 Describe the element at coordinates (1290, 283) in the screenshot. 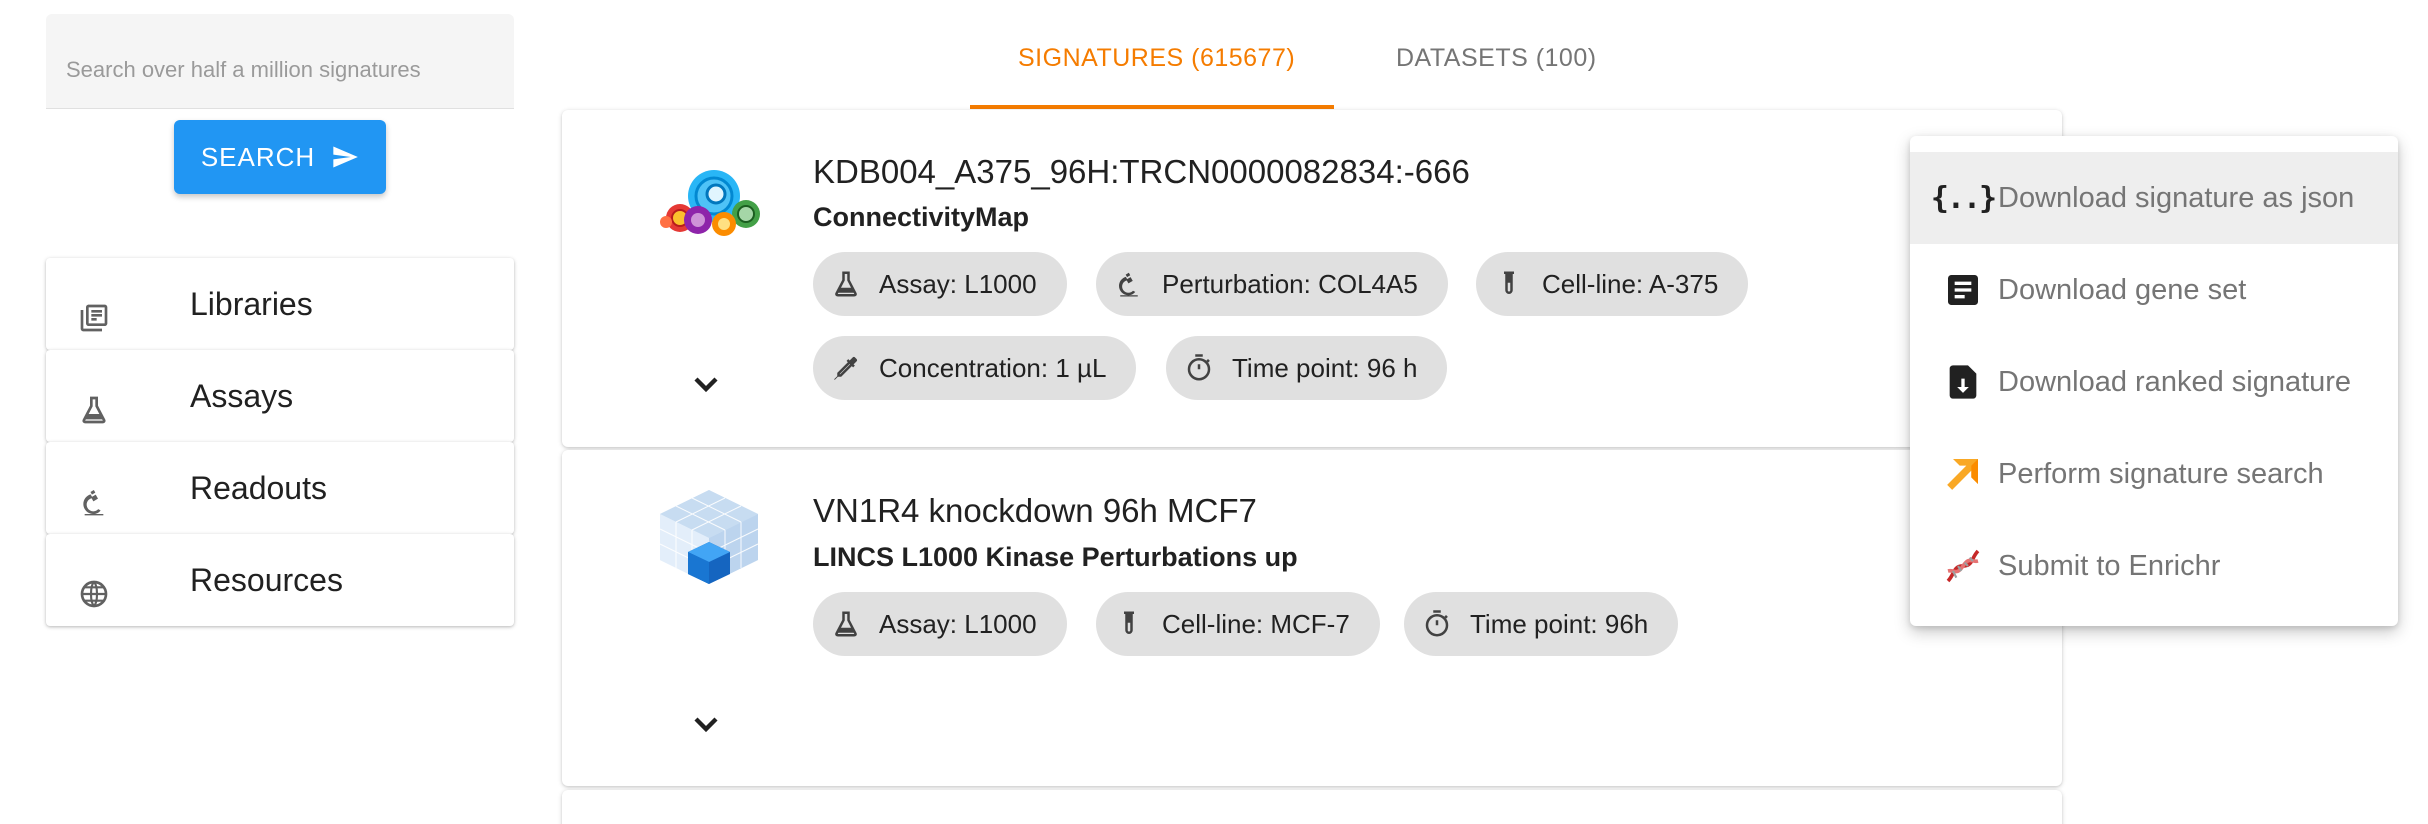

I see `chip-label: Perturbation: COL4A5` at that location.